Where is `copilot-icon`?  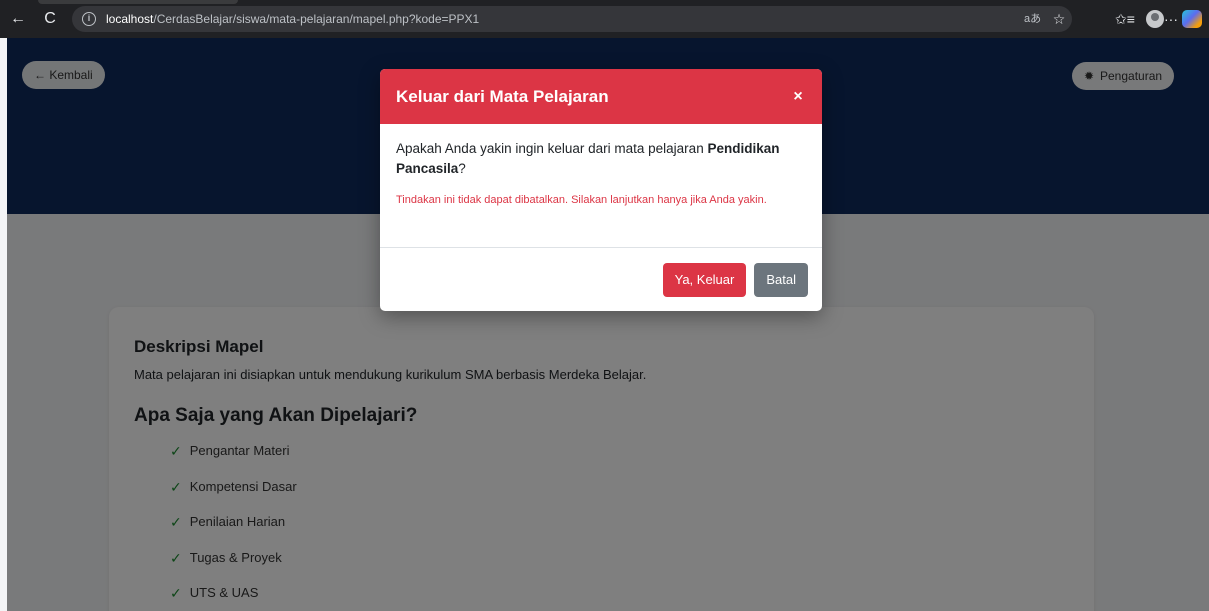 copilot-icon is located at coordinates (1192, 19).